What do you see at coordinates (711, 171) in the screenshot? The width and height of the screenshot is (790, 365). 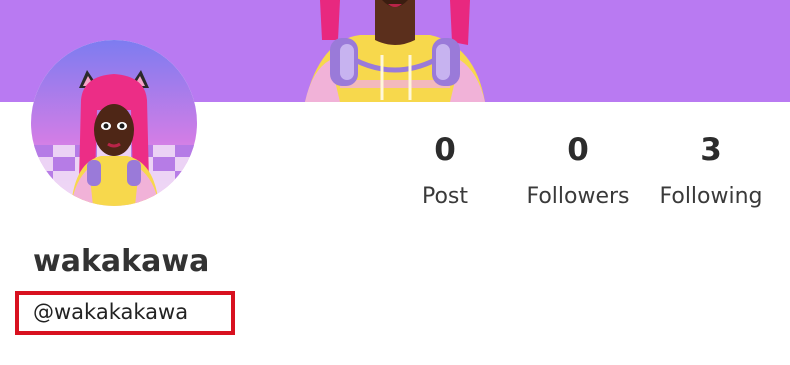 I see `stat-following: 3 Following` at bounding box center [711, 171].